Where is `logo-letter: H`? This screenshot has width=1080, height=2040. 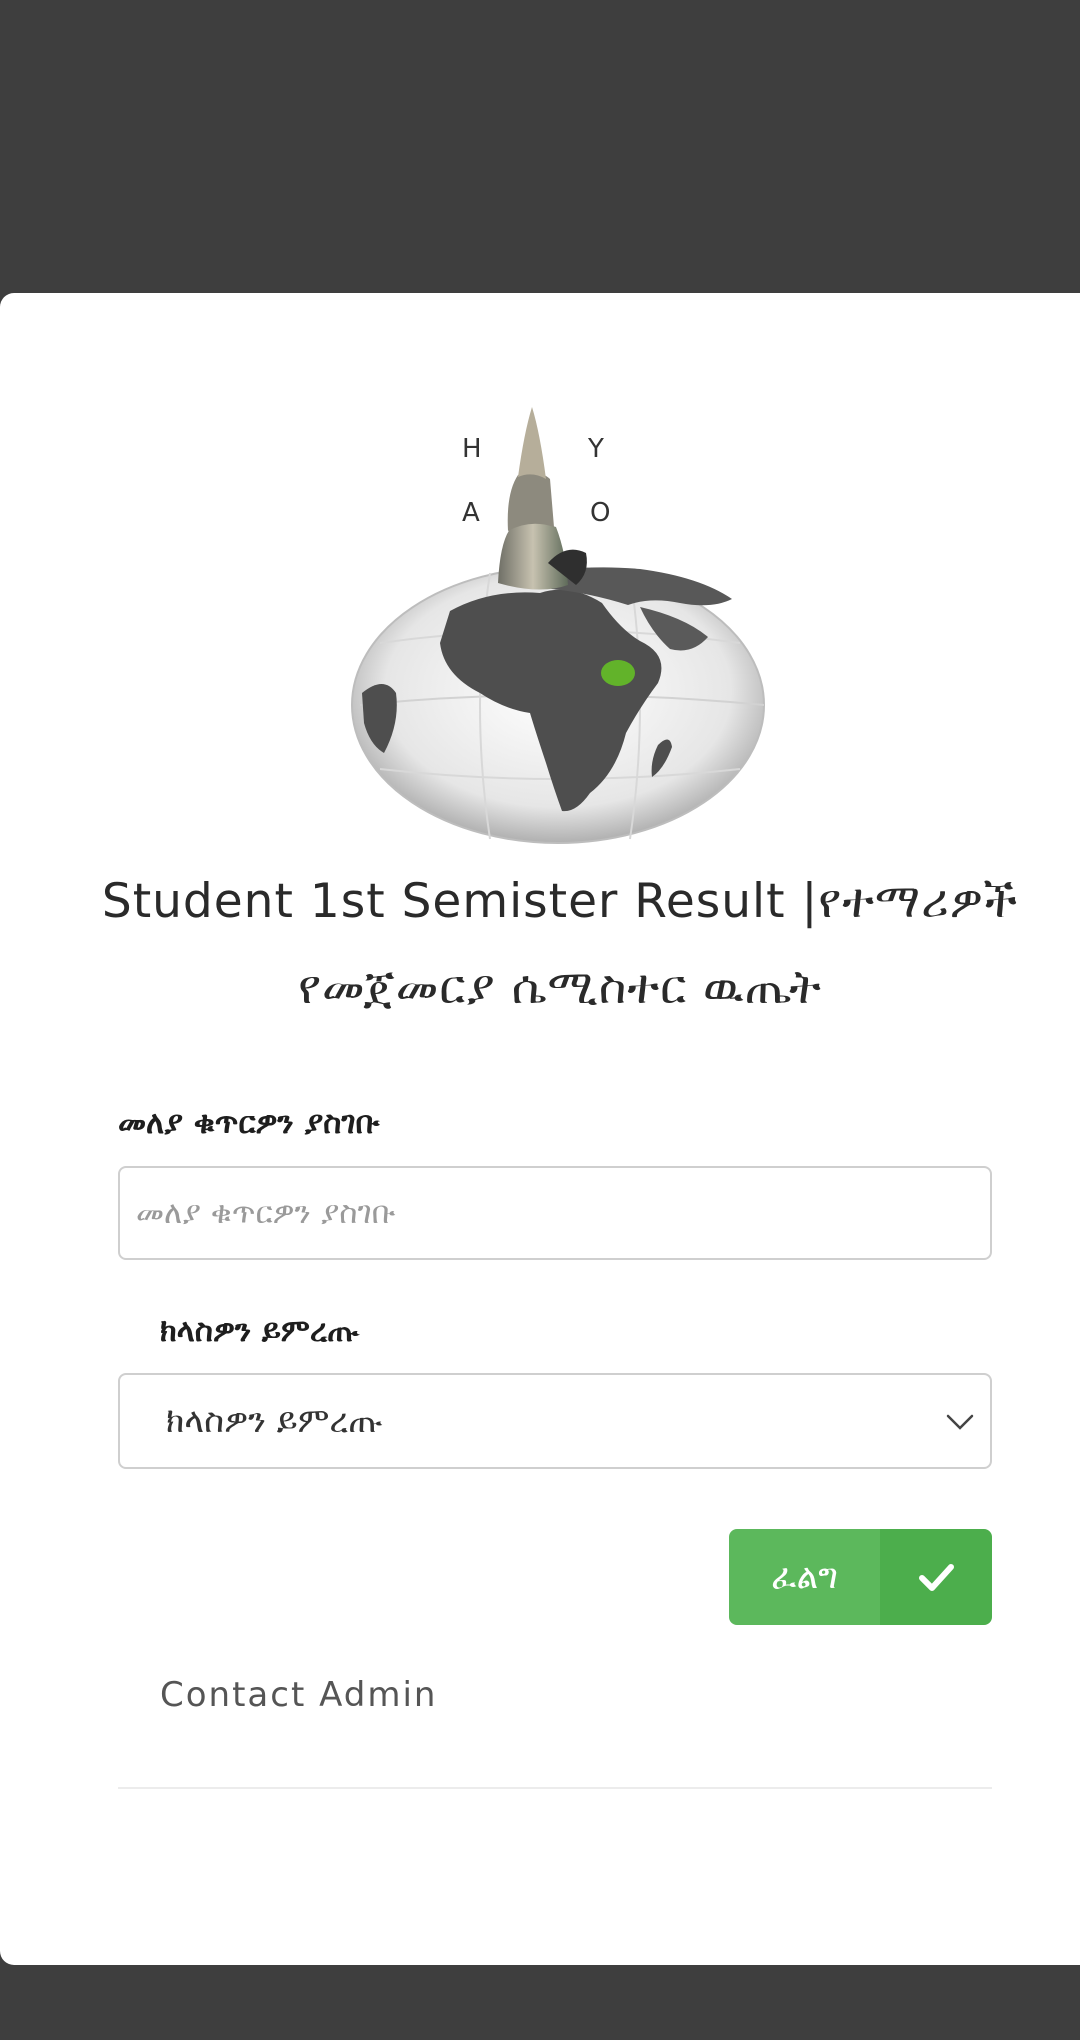 logo-letter: H is located at coordinates (472, 449).